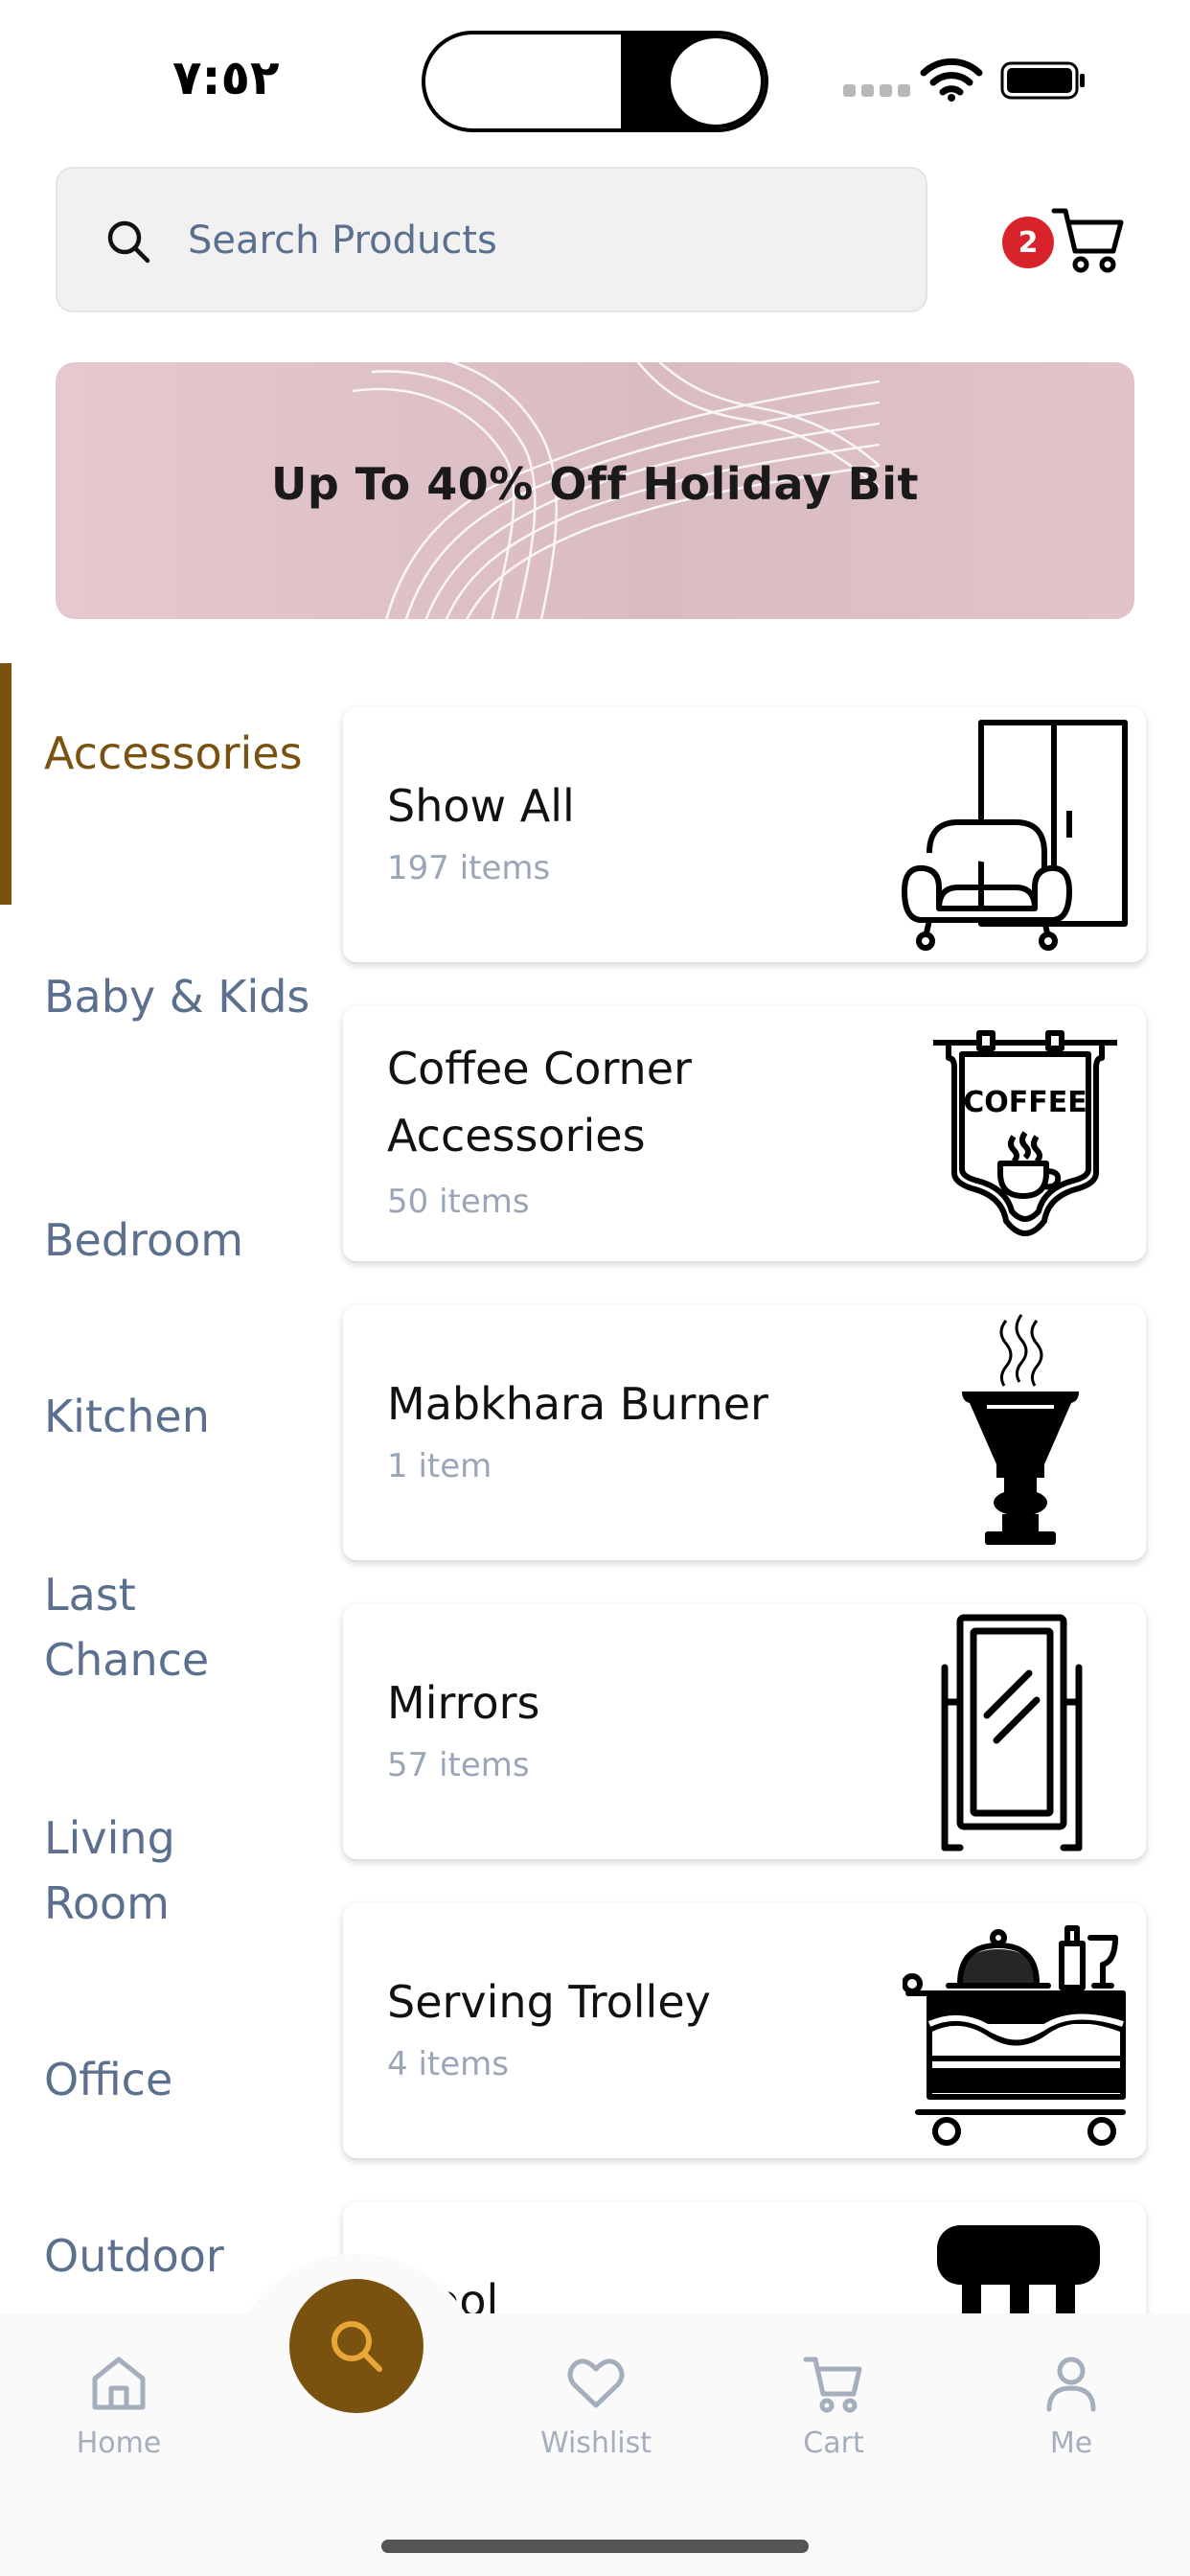 This screenshot has height=2576, width=1190. I want to click on card-title: Coffee Corner Accessories, so click(540, 1102).